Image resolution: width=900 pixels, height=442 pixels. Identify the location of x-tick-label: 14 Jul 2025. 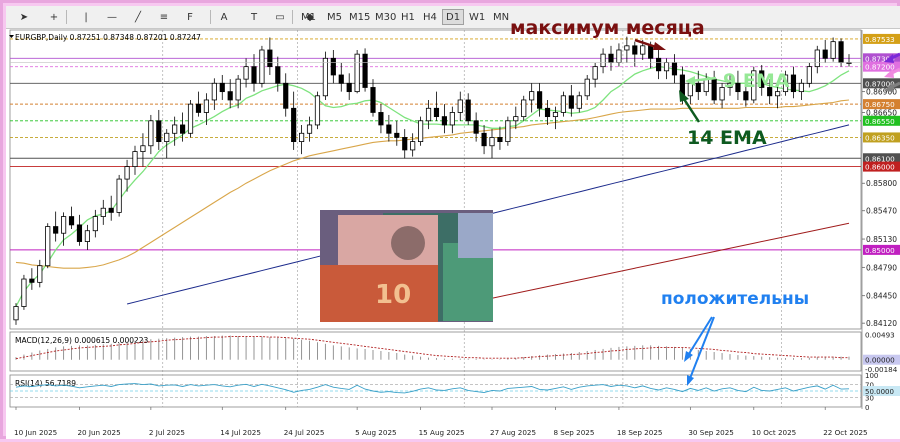
(240, 432).